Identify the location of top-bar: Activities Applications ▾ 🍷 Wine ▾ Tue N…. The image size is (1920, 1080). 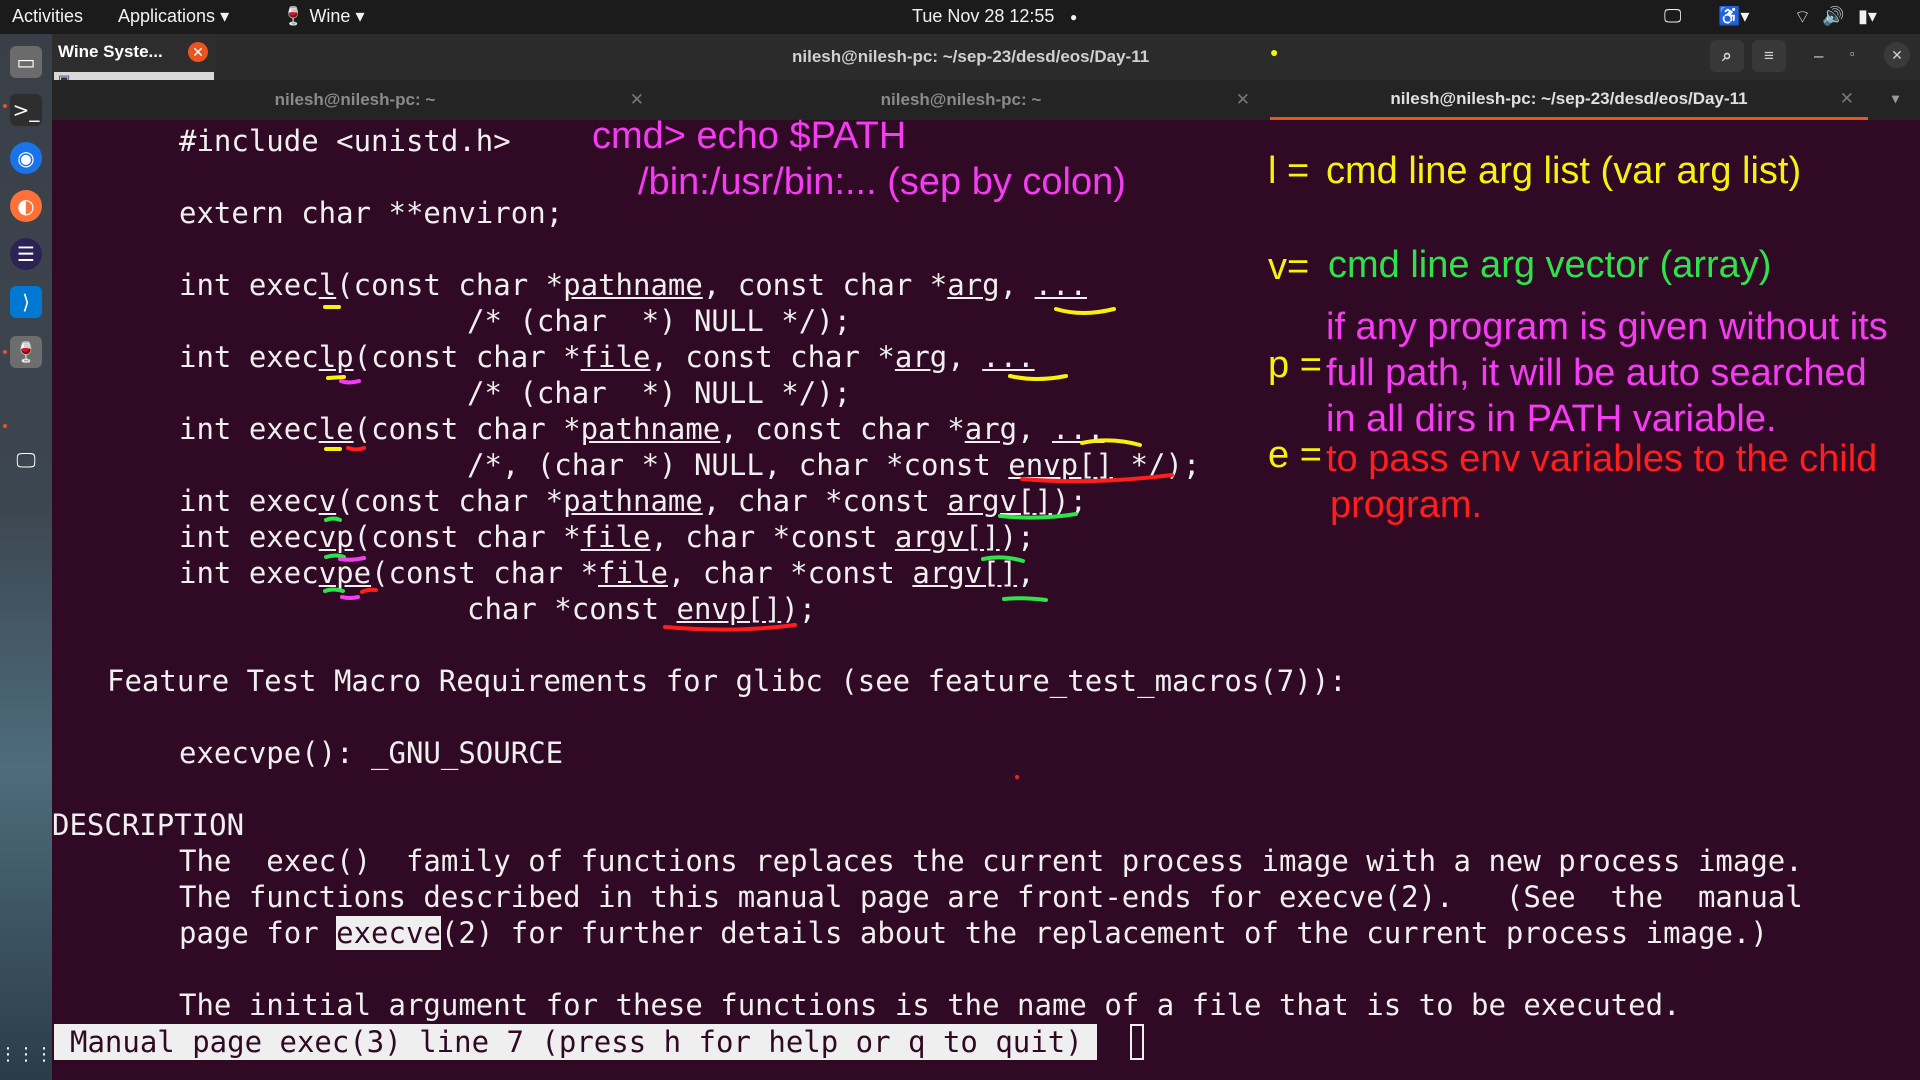
(960, 17).